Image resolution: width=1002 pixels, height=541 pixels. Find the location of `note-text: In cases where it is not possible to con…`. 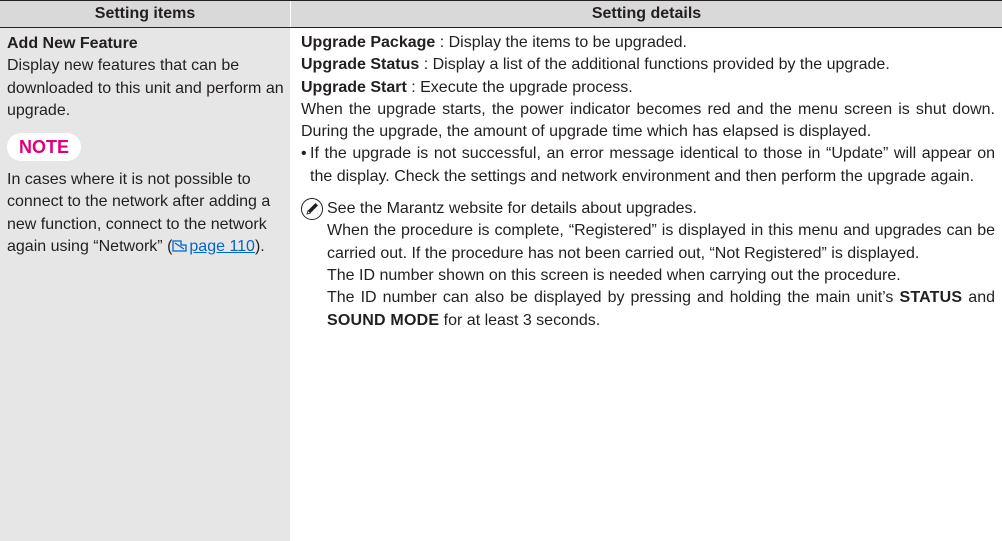

note-text: In cases where it is not possible to con… is located at coordinates (146, 213).